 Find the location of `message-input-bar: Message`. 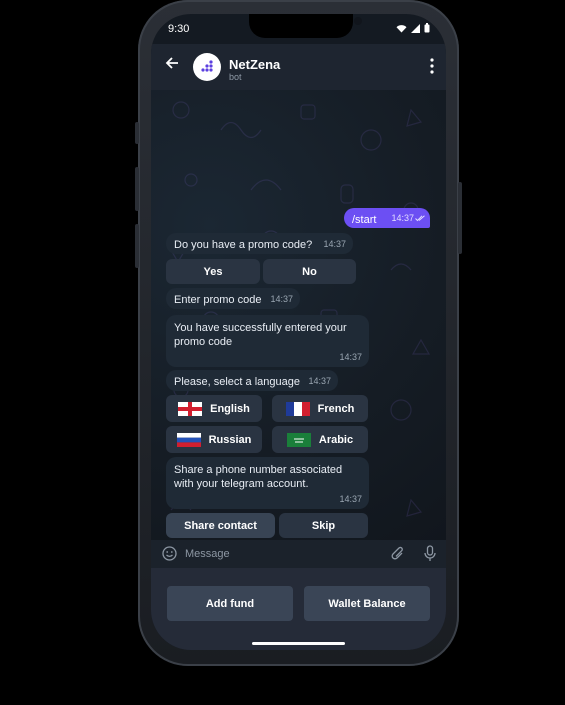

message-input-bar: Message is located at coordinates (298, 554).